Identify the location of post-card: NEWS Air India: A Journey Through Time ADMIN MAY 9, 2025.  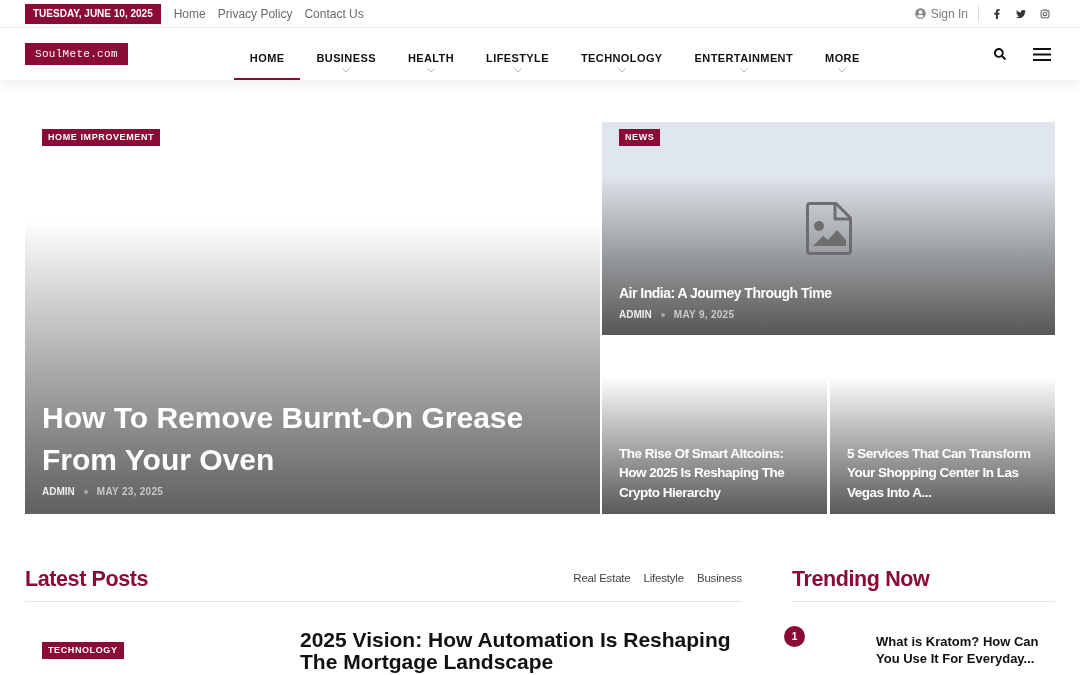
(828, 228).